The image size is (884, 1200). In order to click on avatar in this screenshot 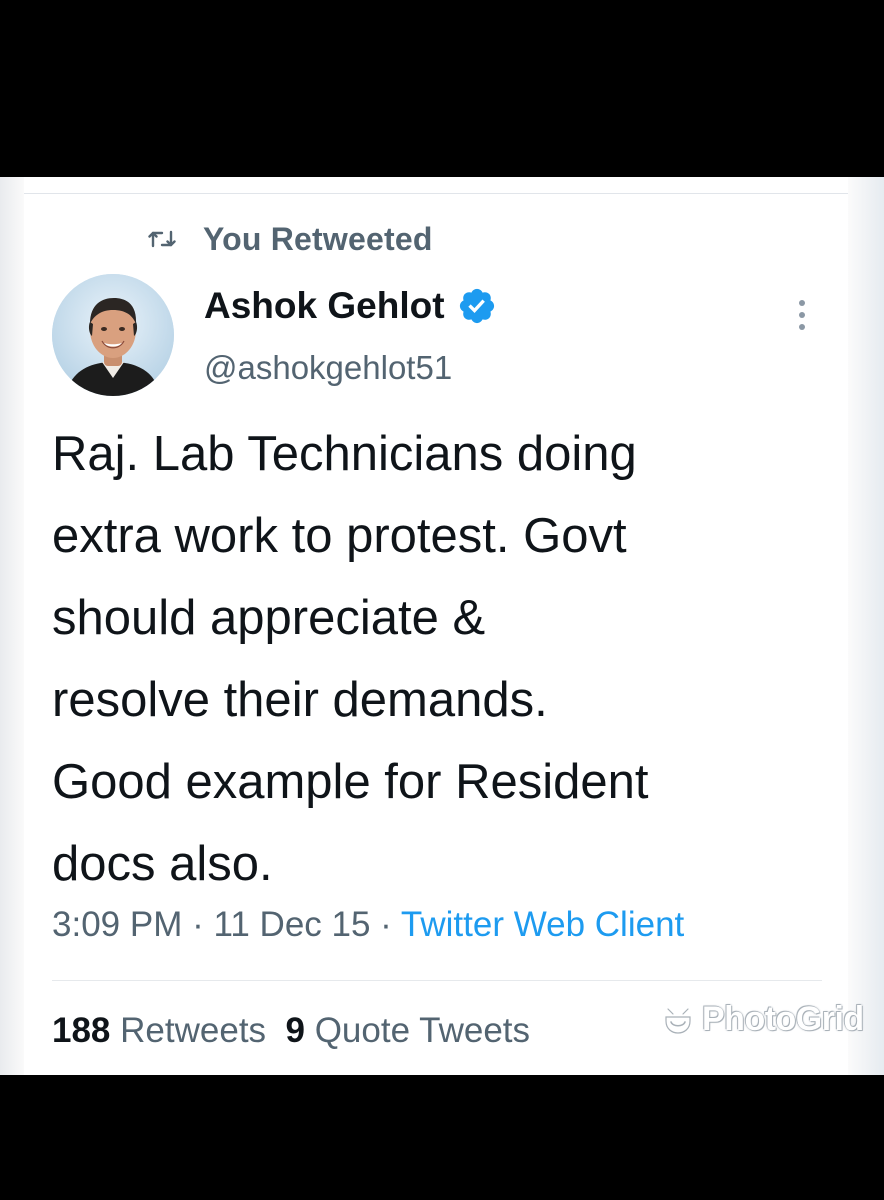, I will do `click(113, 335)`.